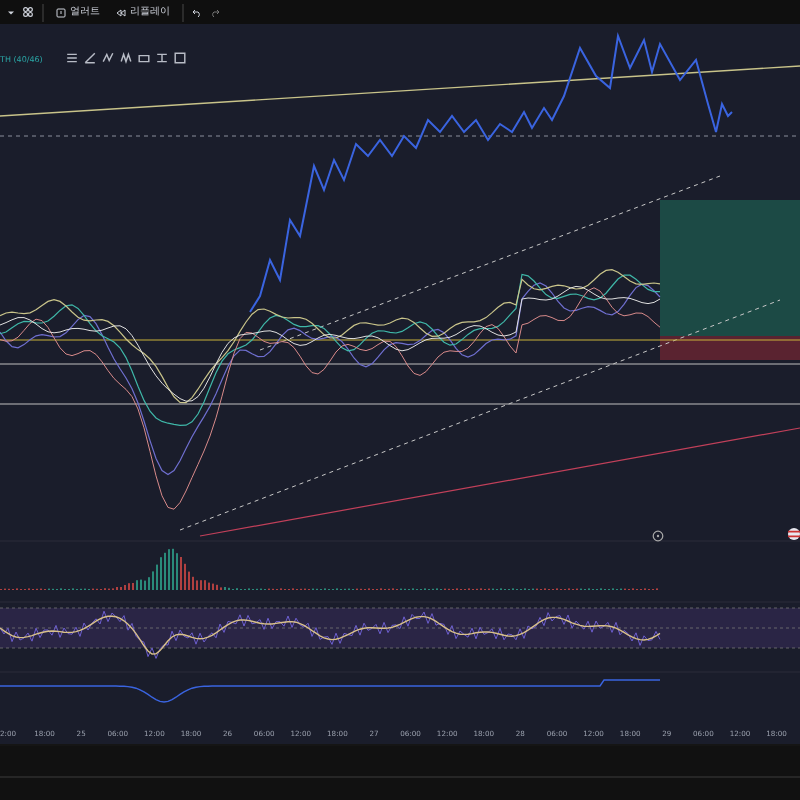 Image resolution: width=800 pixels, height=800 pixels. I want to click on caret-icon, so click(11, 12).